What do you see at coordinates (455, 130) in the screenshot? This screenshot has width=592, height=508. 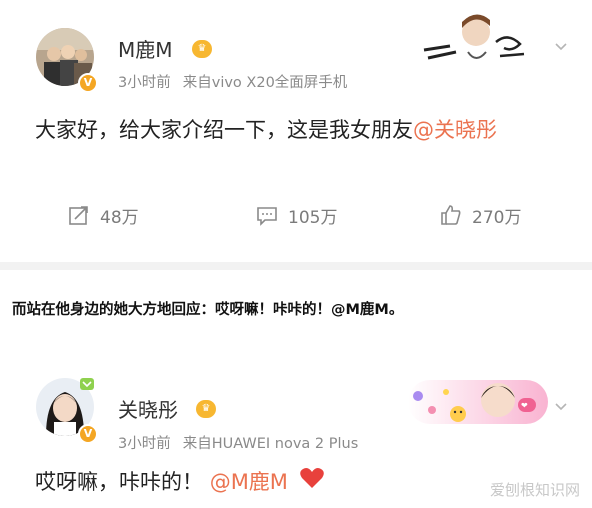 I see `mention-link: @关晓彤` at bounding box center [455, 130].